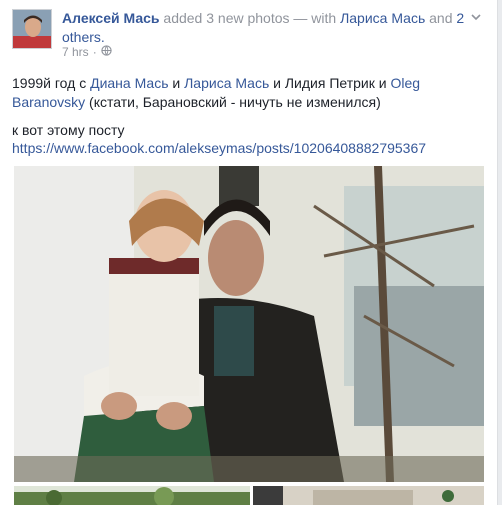  Describe the element at coordinates (476, 17) in the screenshot. I see `chevron-down-icon` at that location.